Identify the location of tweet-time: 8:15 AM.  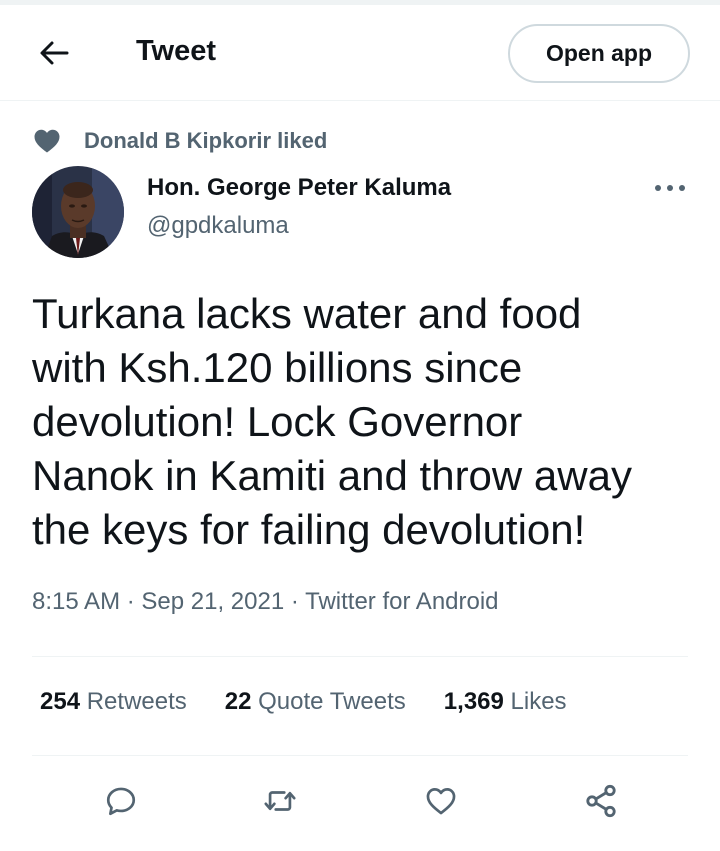
(76, 601).